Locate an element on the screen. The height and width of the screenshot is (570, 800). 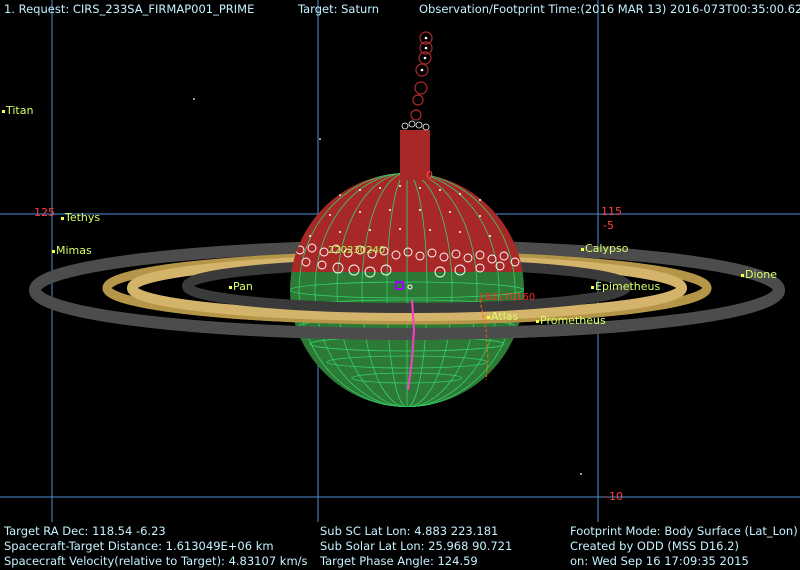
lon-label: 180170160 is located at coordinates (507, 297).